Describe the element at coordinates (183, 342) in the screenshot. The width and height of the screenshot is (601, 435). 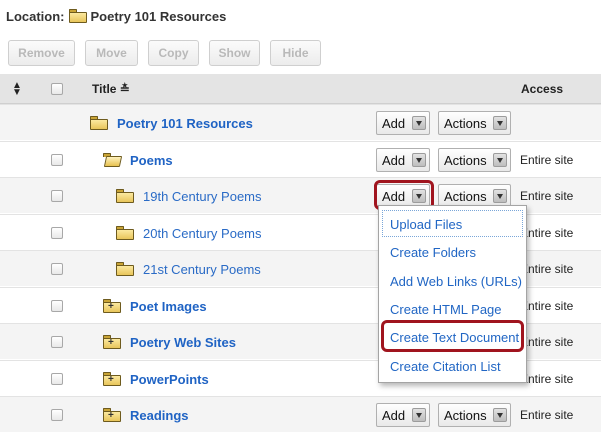
I see `item-link: Poetry Web Sites` at that location.